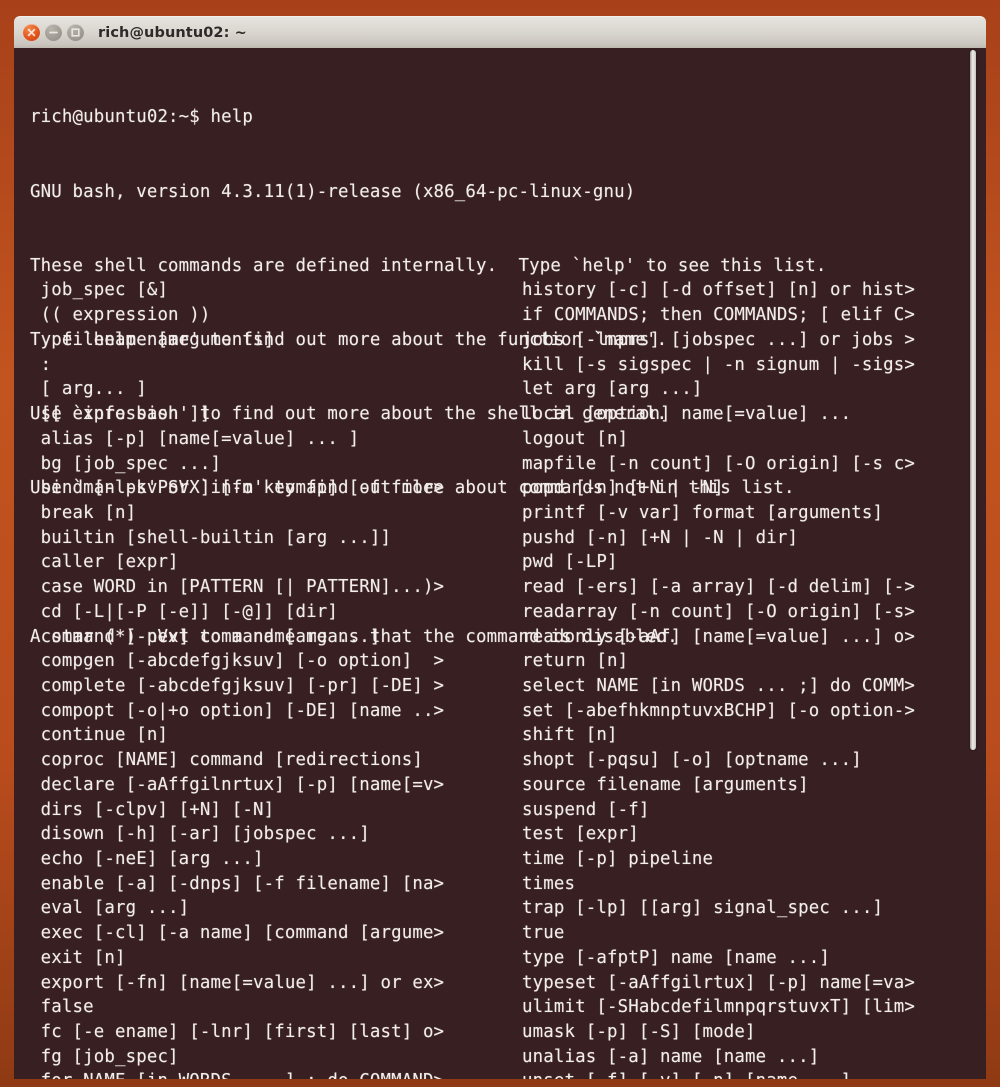 The height and width of the screenshot is (1087, 1000). Describe the element at coordinates (718, 463) in the screenshot. I see `builtin-entry-right: mapfile [-n count] [-O origin] [-s c>` at that location.